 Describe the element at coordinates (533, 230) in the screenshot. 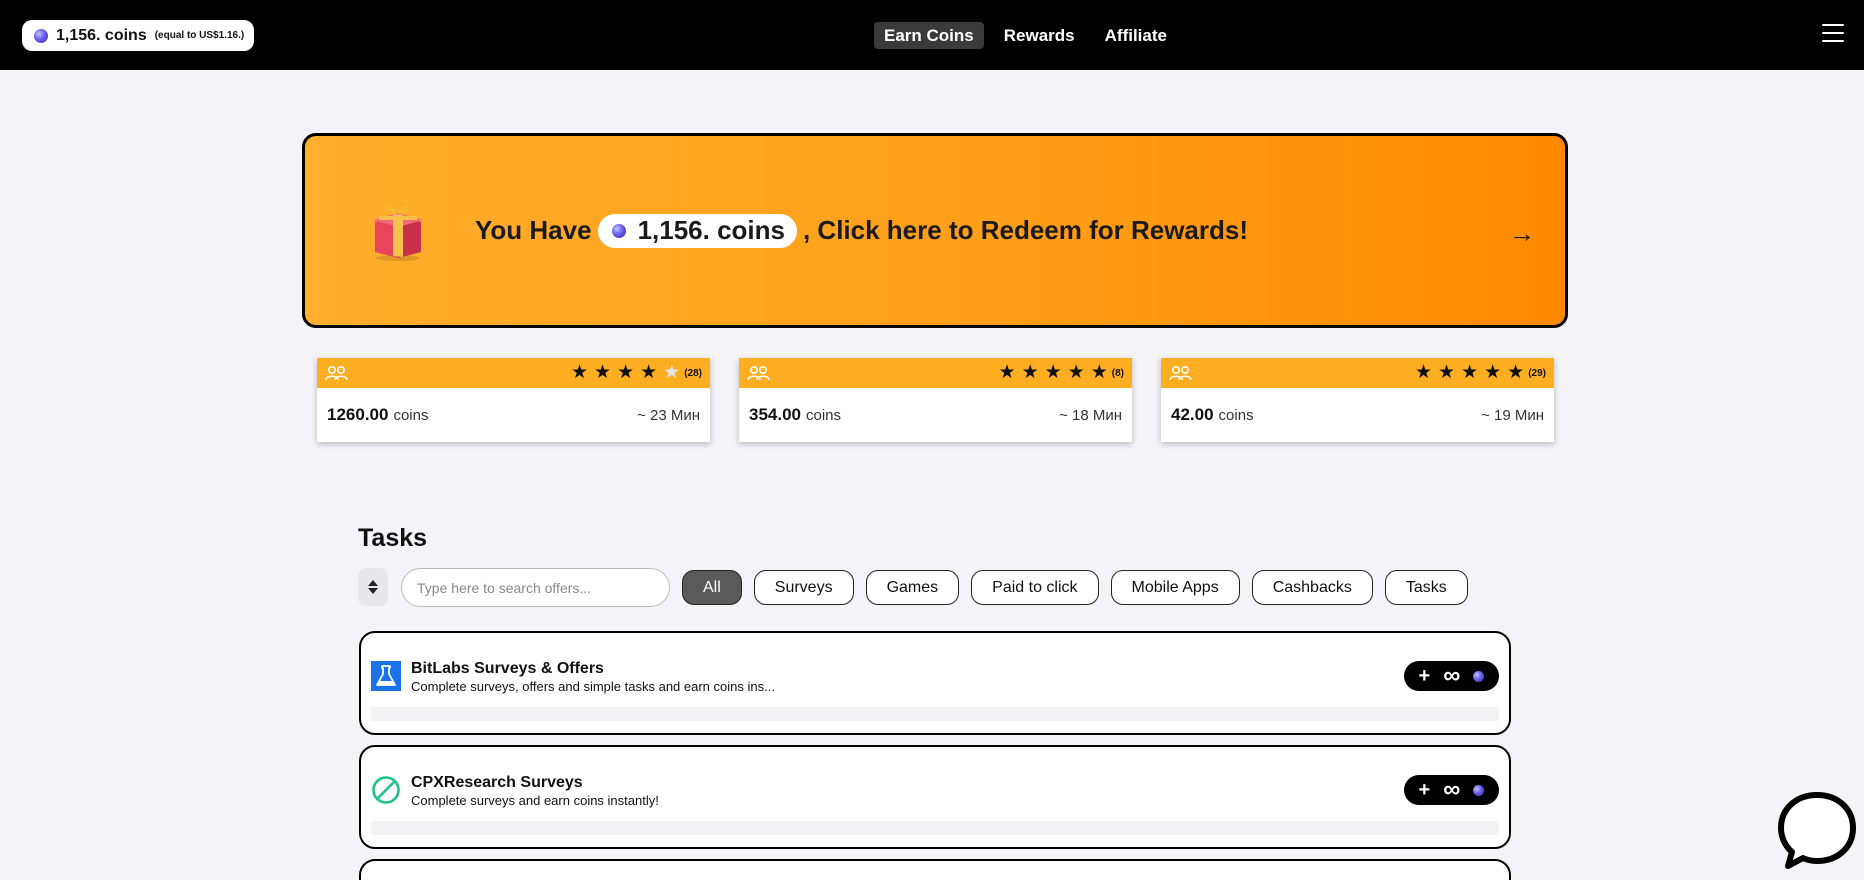

I see `banner-prefix: You Have` at that location.